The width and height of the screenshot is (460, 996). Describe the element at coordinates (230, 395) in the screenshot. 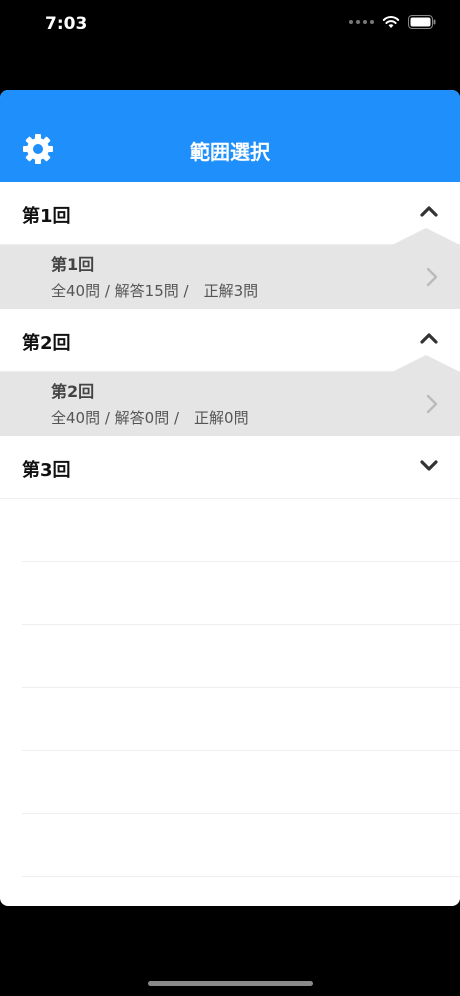

I see `list-item-round-2: 第2回 全40問 / 解答0問 / 正解0問` at that location.